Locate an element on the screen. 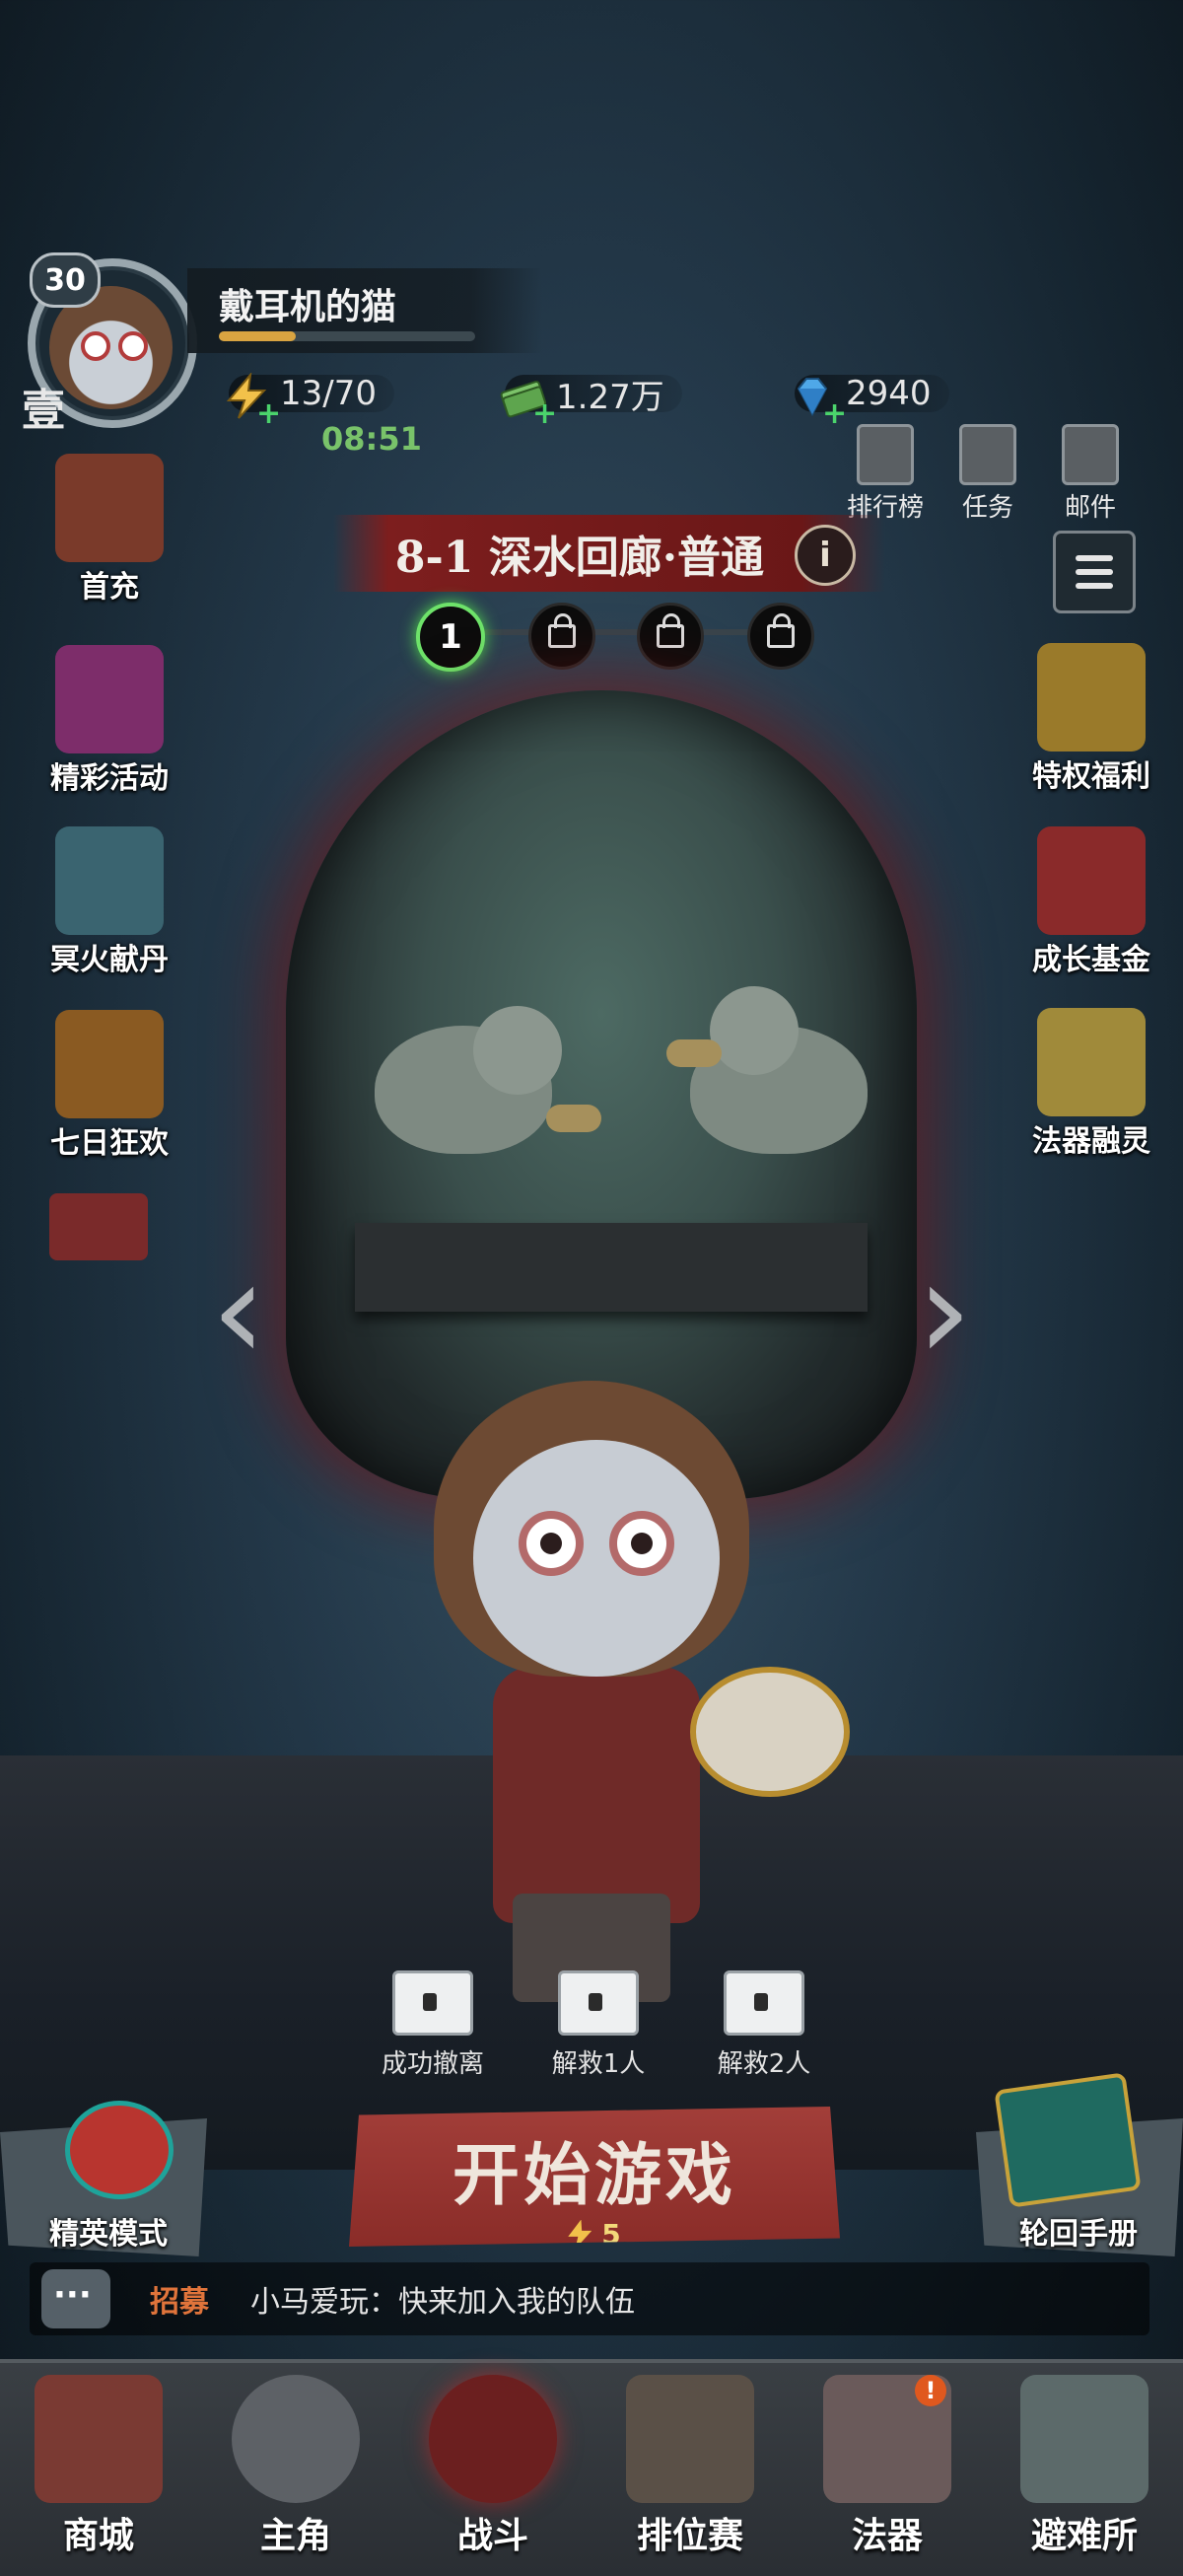  privilege-button: 特权福利 is located at coordinates (1091, 719).